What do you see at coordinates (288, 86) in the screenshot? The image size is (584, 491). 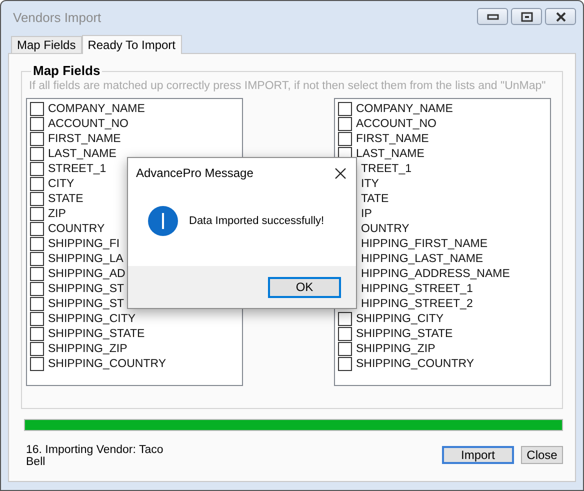 I see `hint-text: If all fields are matched up correctly press IMPORT, if not then select them from the lists and "UnMap"` at bounding box center [288, 86].